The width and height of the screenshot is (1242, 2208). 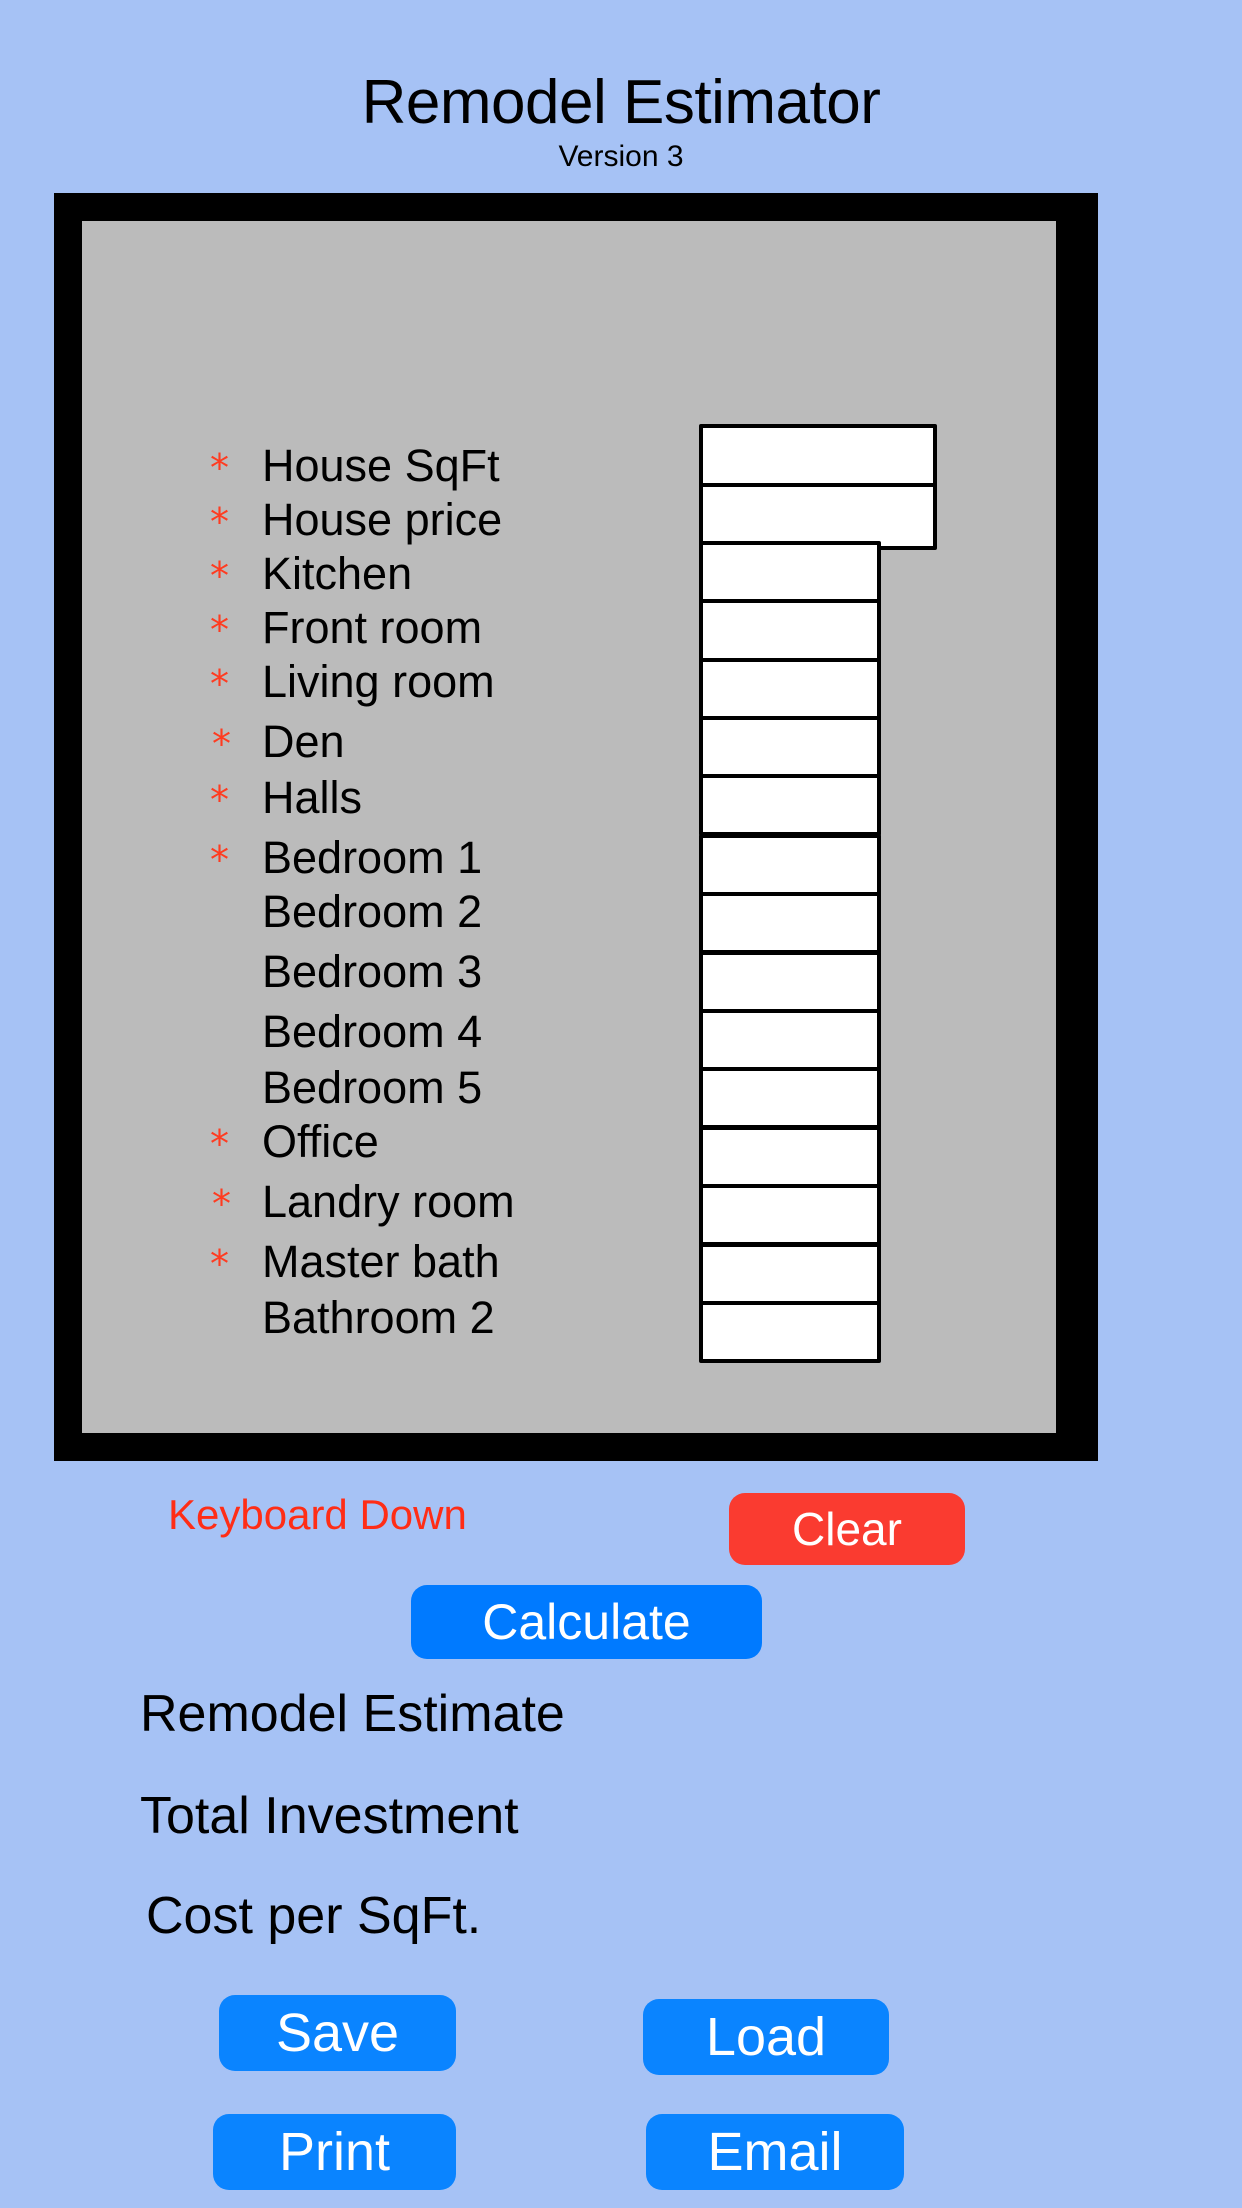 What do you see at coordinates (378, 681) in the screenshot?
I see `row-label: Living room` at bounding box center [378, 681].